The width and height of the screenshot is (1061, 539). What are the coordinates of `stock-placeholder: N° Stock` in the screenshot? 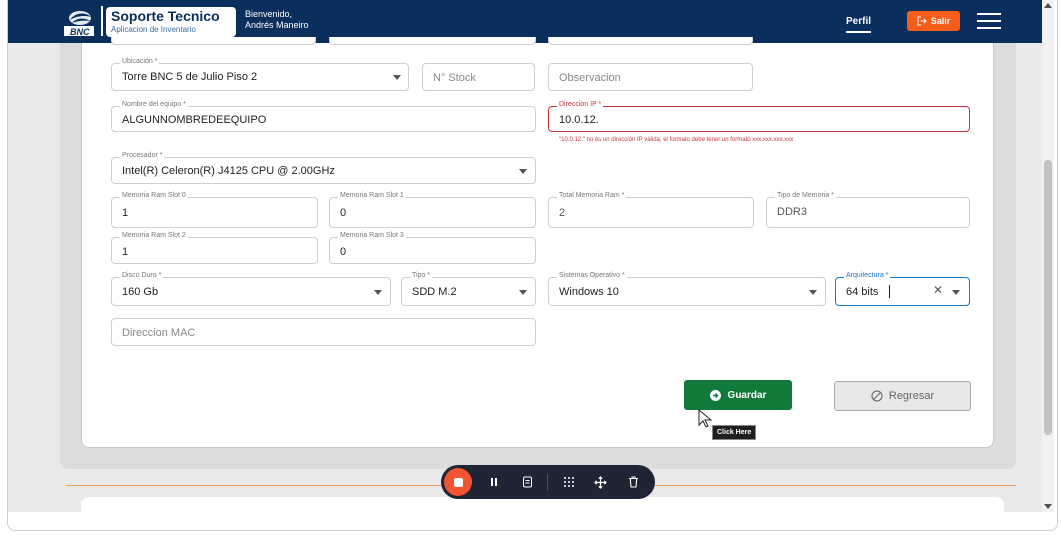 It's located at (454, 78).